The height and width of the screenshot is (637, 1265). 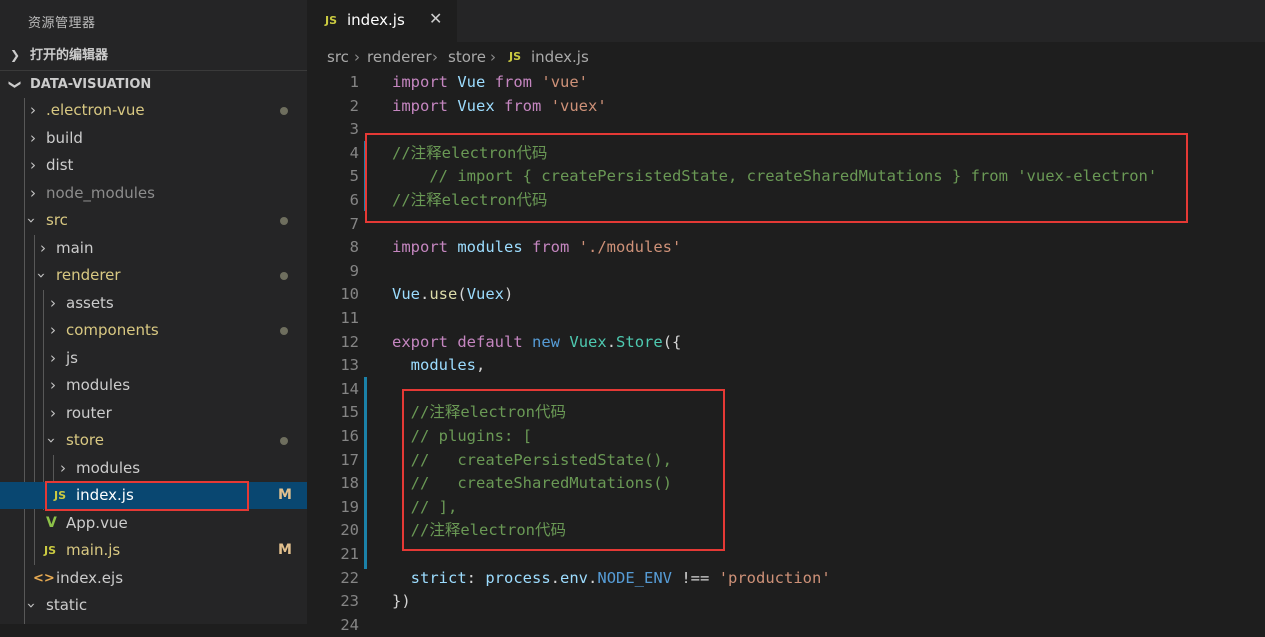 I want to click on close-icon: ✕, so click(x=435, y=18).